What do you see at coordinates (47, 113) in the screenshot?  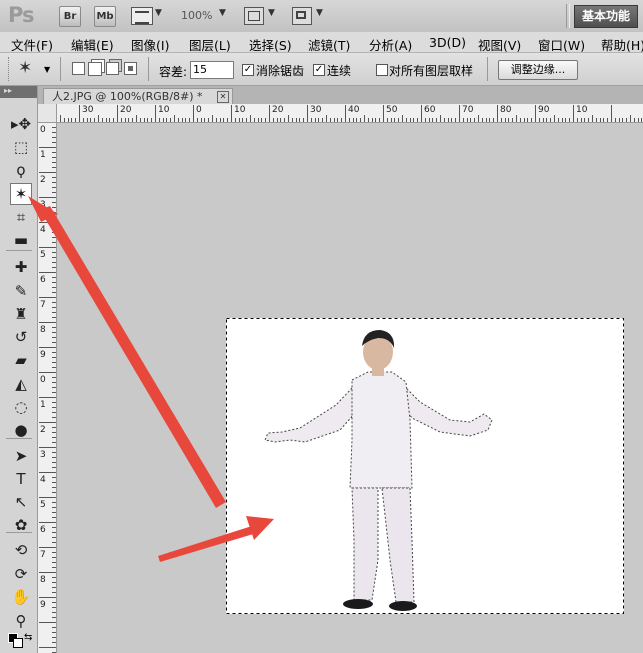 I see `ruler-origin` at bounding box center [47, 113].